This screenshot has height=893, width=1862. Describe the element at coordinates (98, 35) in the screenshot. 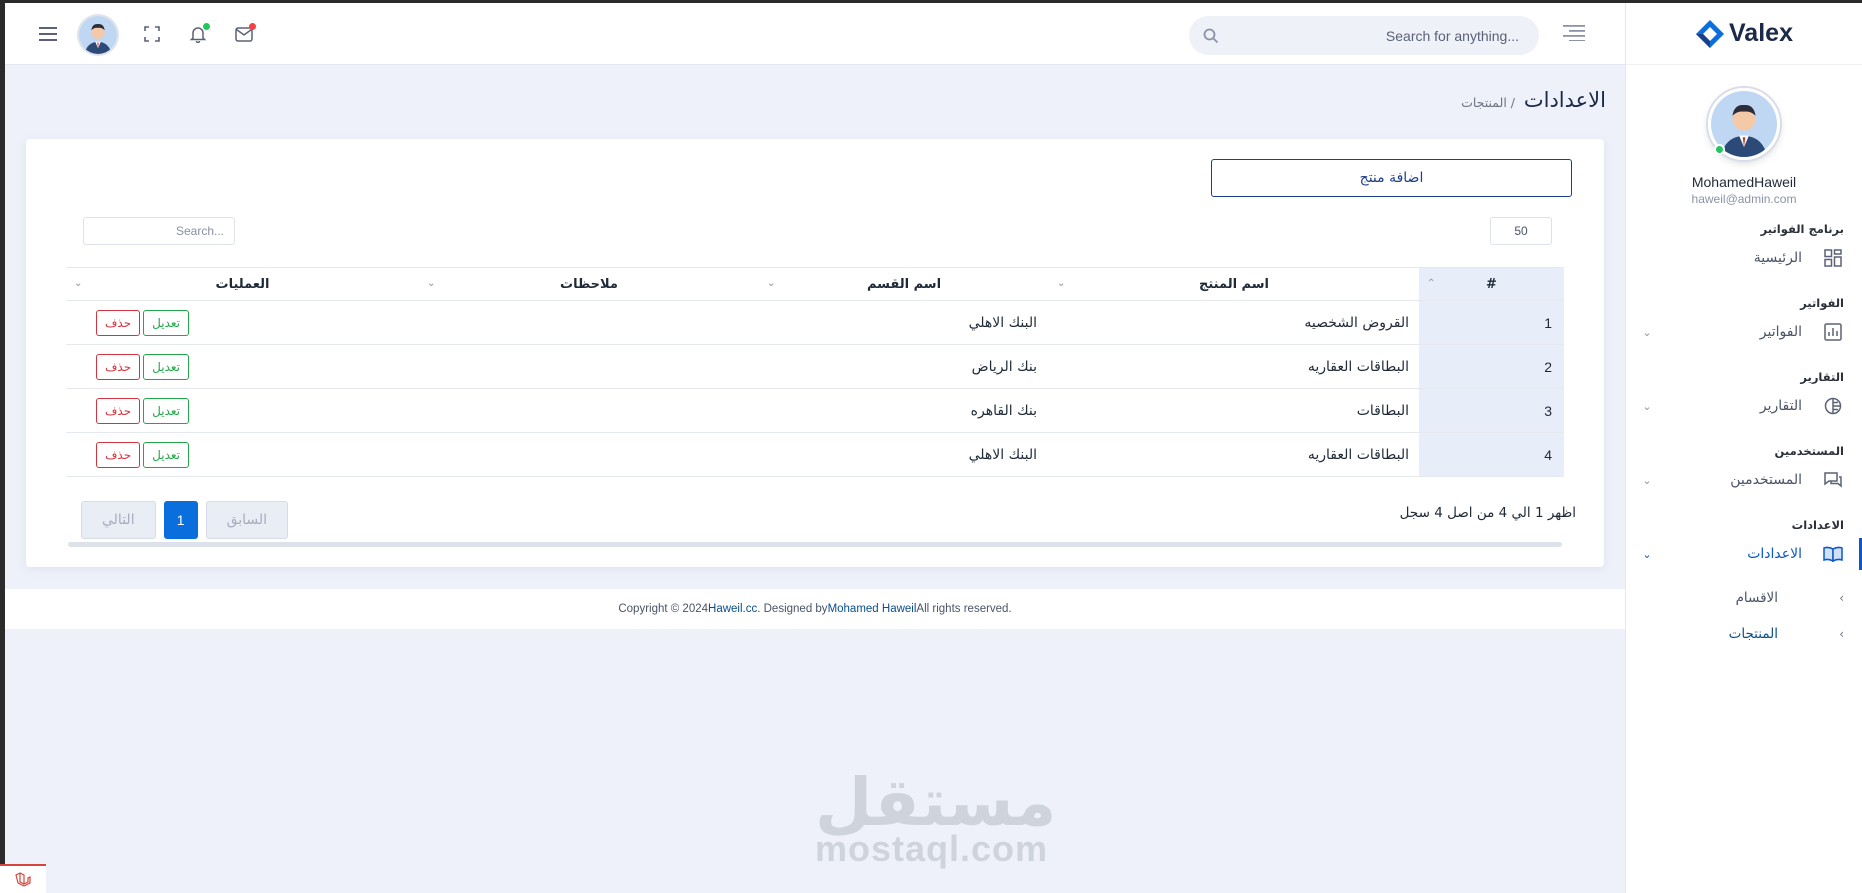

I see `header-avatar` at that location.